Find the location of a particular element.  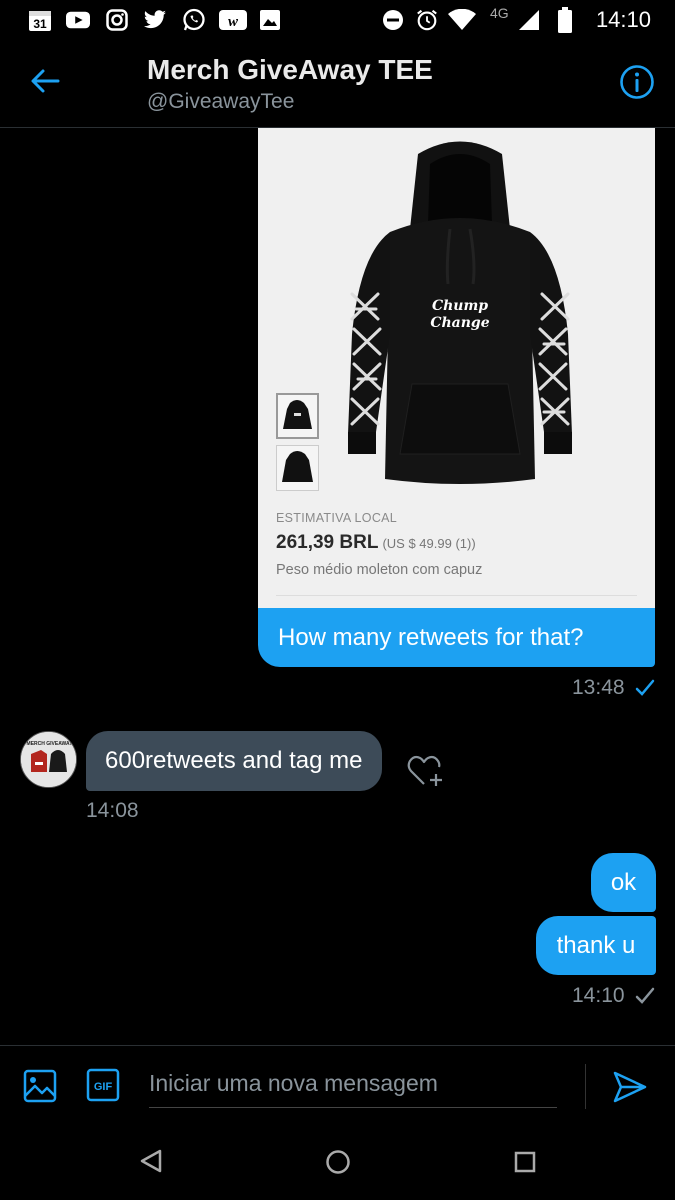

svg-text: Change is located at coordinates (459, 323).